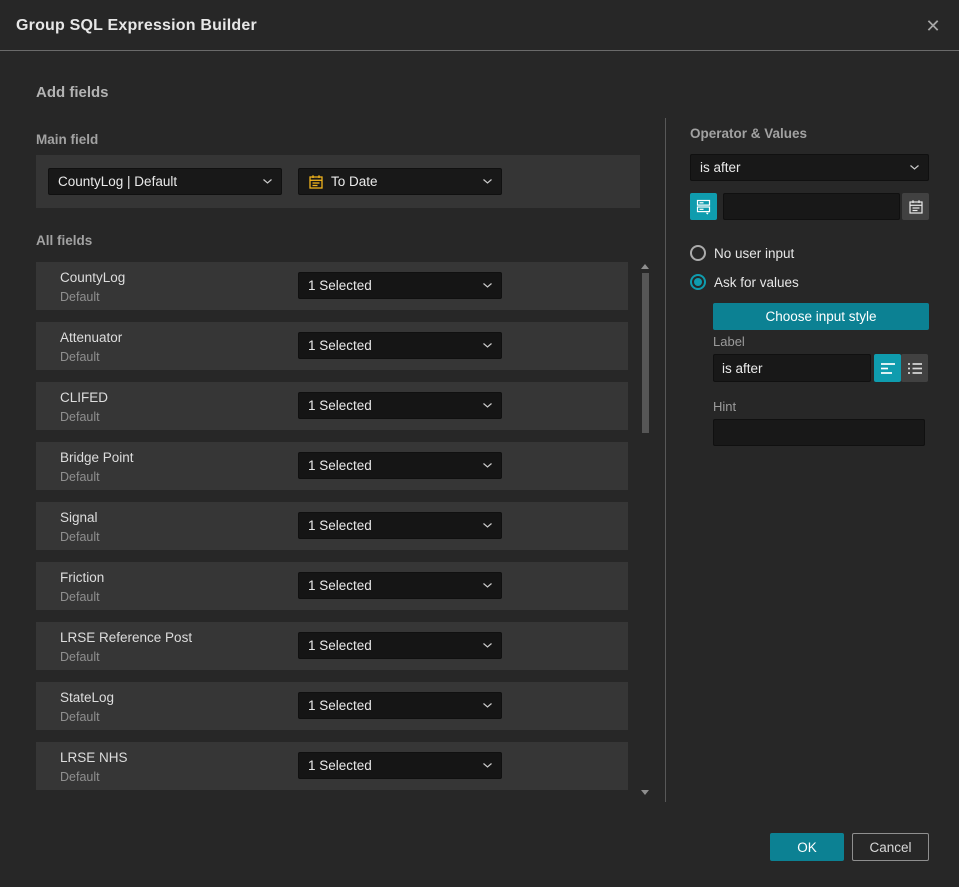  Describe the element at coordinates (819, 432) in the screenshot. I see `hint-input` at that location.